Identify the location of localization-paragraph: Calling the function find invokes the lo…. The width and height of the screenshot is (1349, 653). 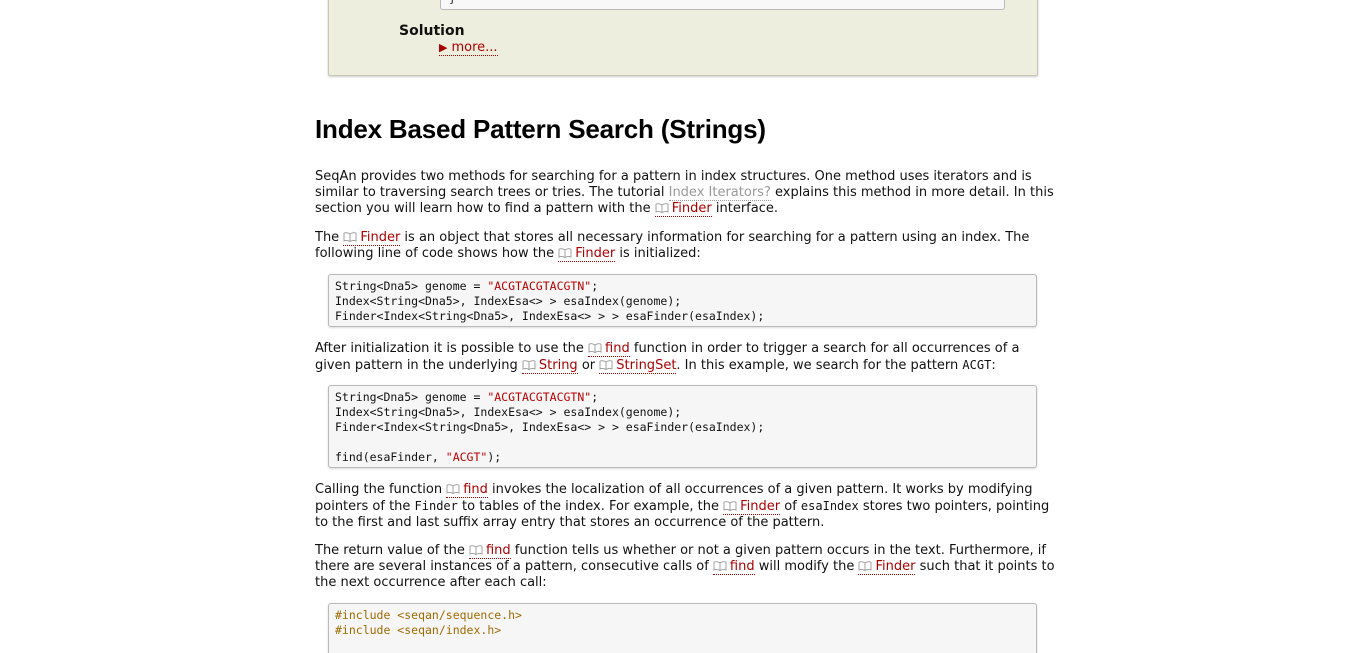
(685, 506).